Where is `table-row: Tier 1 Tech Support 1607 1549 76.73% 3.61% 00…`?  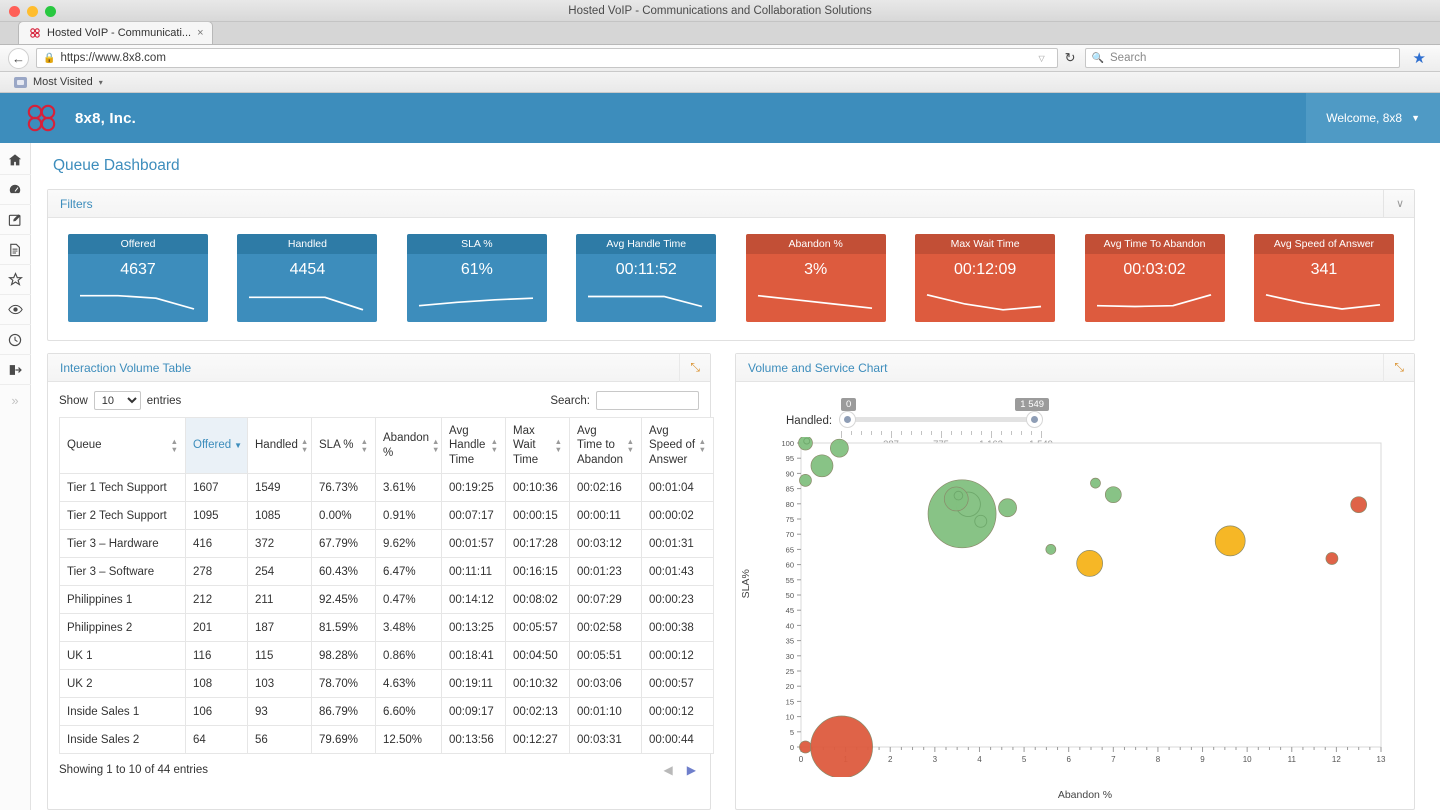
table-row: Tier 1 Tech Support 1607 1549 76.73% 3.61% 00… is located at coordinates (386, 488).